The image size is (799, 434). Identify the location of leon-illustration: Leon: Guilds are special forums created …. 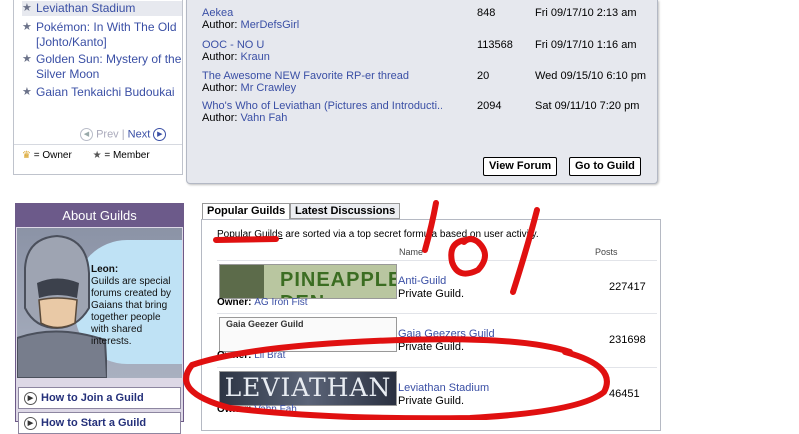
(99, 303).